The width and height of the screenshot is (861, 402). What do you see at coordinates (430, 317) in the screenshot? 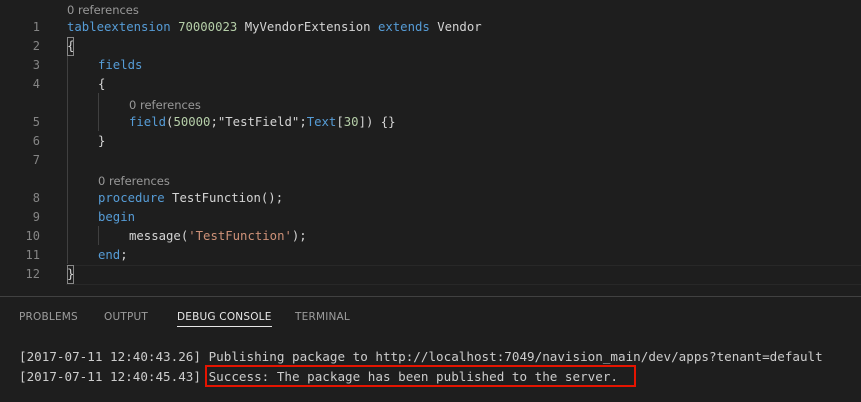
I see `panel-tabs: PROBLEMS OUTPUT DEBUG CONSOLE TERMINAL` at bounding box center [430, 317].